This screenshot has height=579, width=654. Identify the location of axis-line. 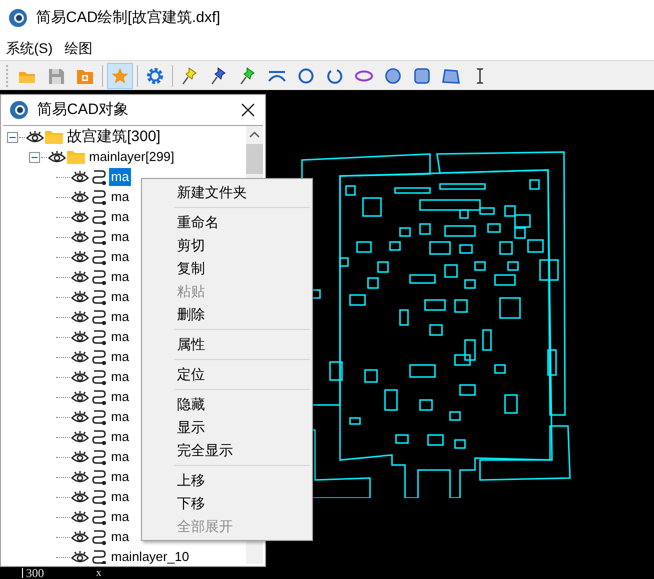
(22, 573).